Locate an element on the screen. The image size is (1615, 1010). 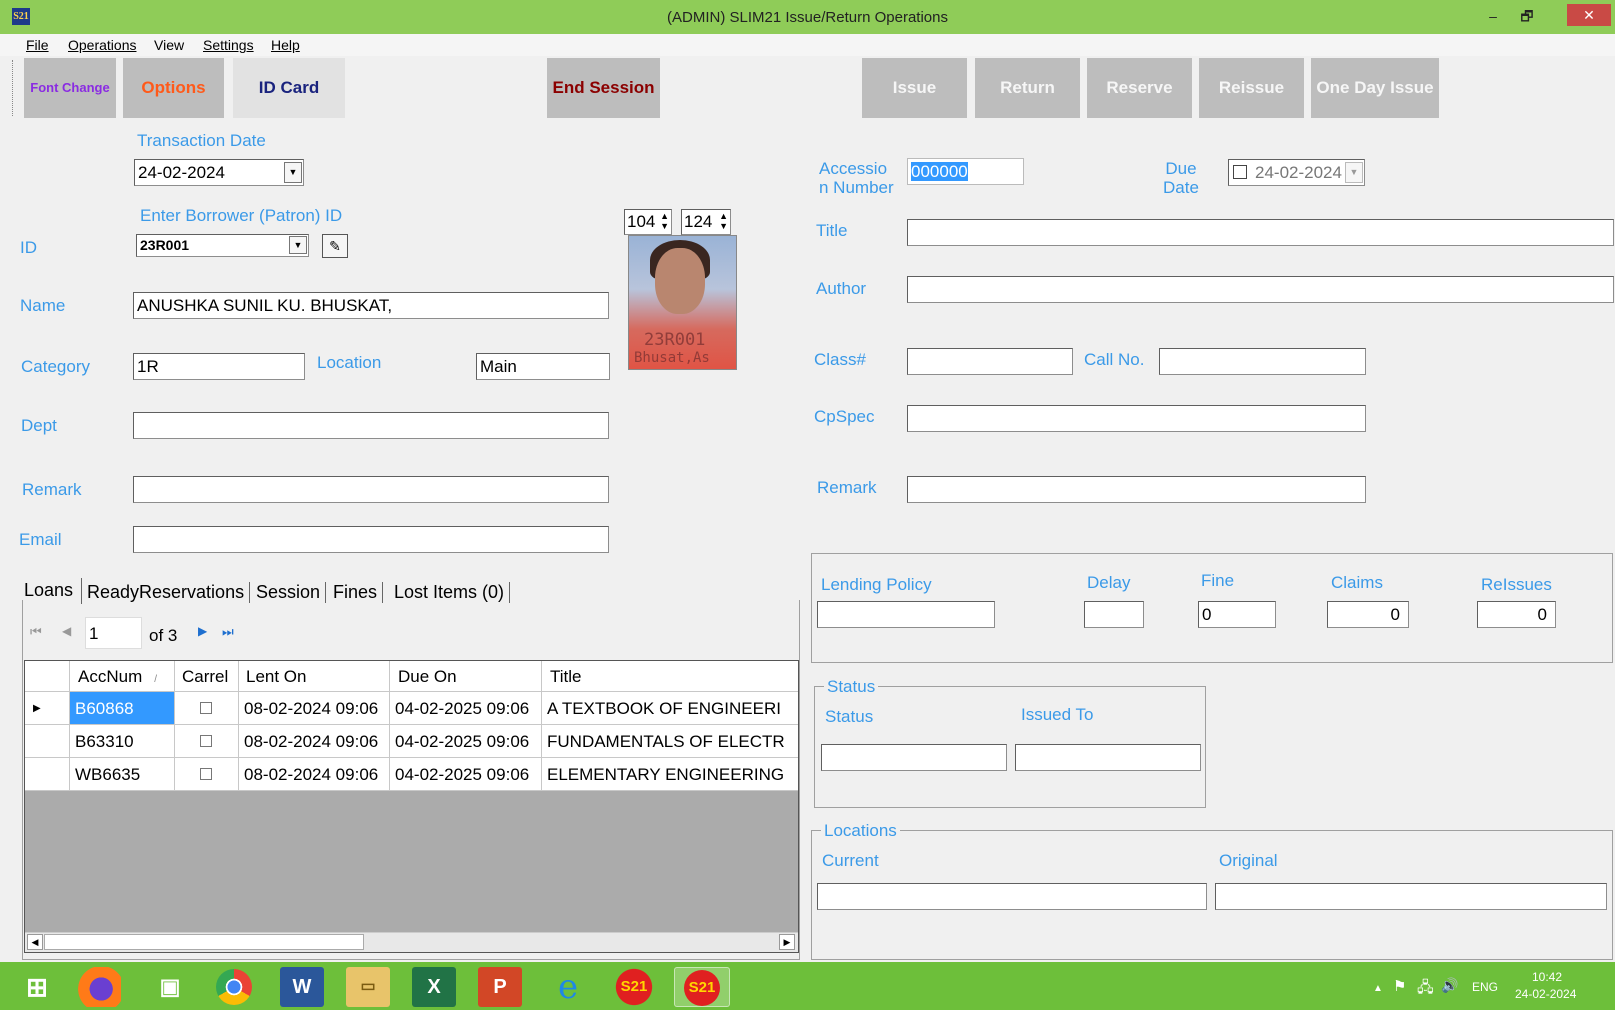
reserve-button: Reserve is located at coordinates (1139, 88).